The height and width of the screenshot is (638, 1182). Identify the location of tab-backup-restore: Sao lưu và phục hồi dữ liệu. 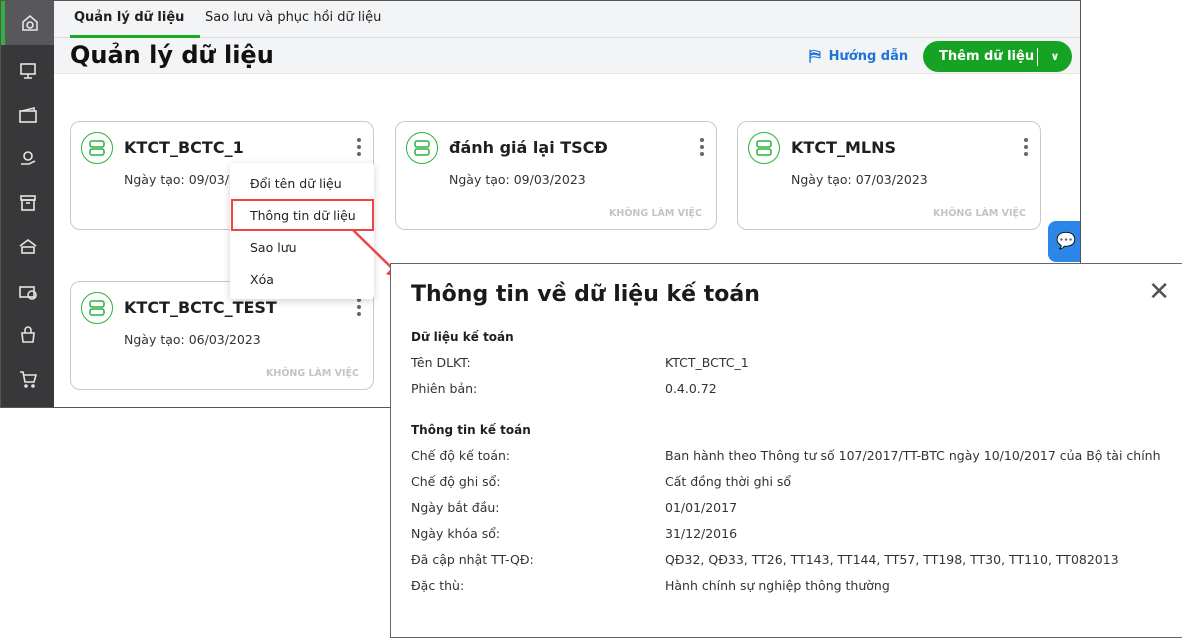
(293, 19).